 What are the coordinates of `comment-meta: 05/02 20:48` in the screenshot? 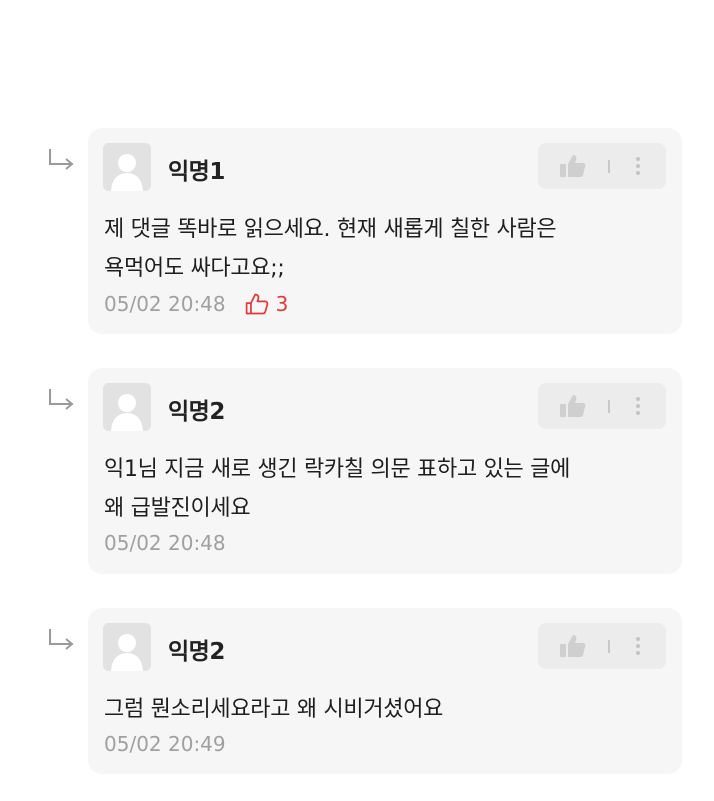 It's located at (165, 543).